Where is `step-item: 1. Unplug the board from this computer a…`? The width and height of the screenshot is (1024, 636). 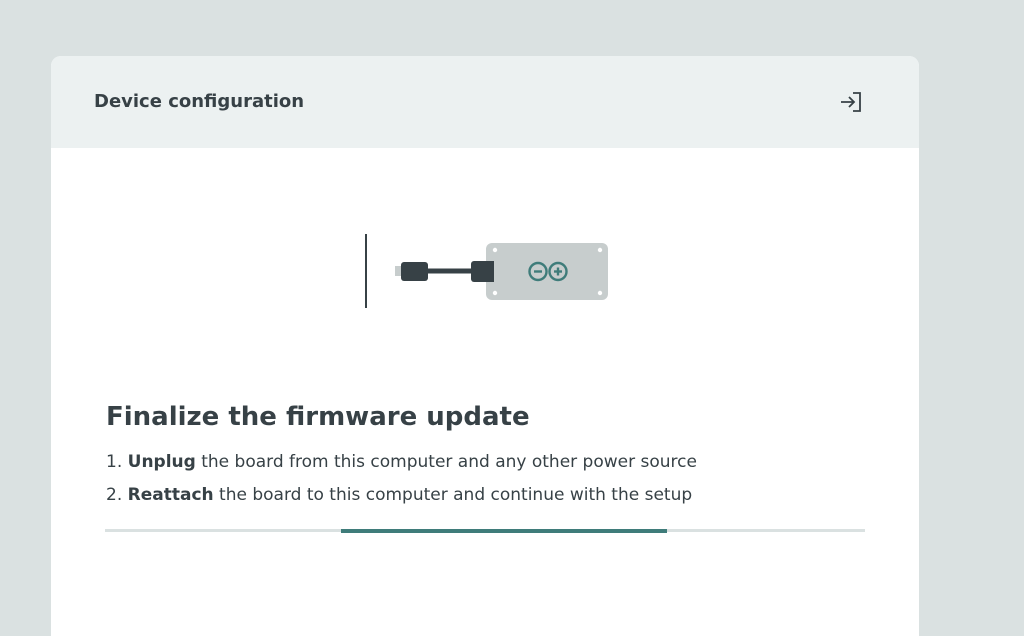 step-item: 1. Unplug the board from this computer a… is located at coordinates (401, 462).